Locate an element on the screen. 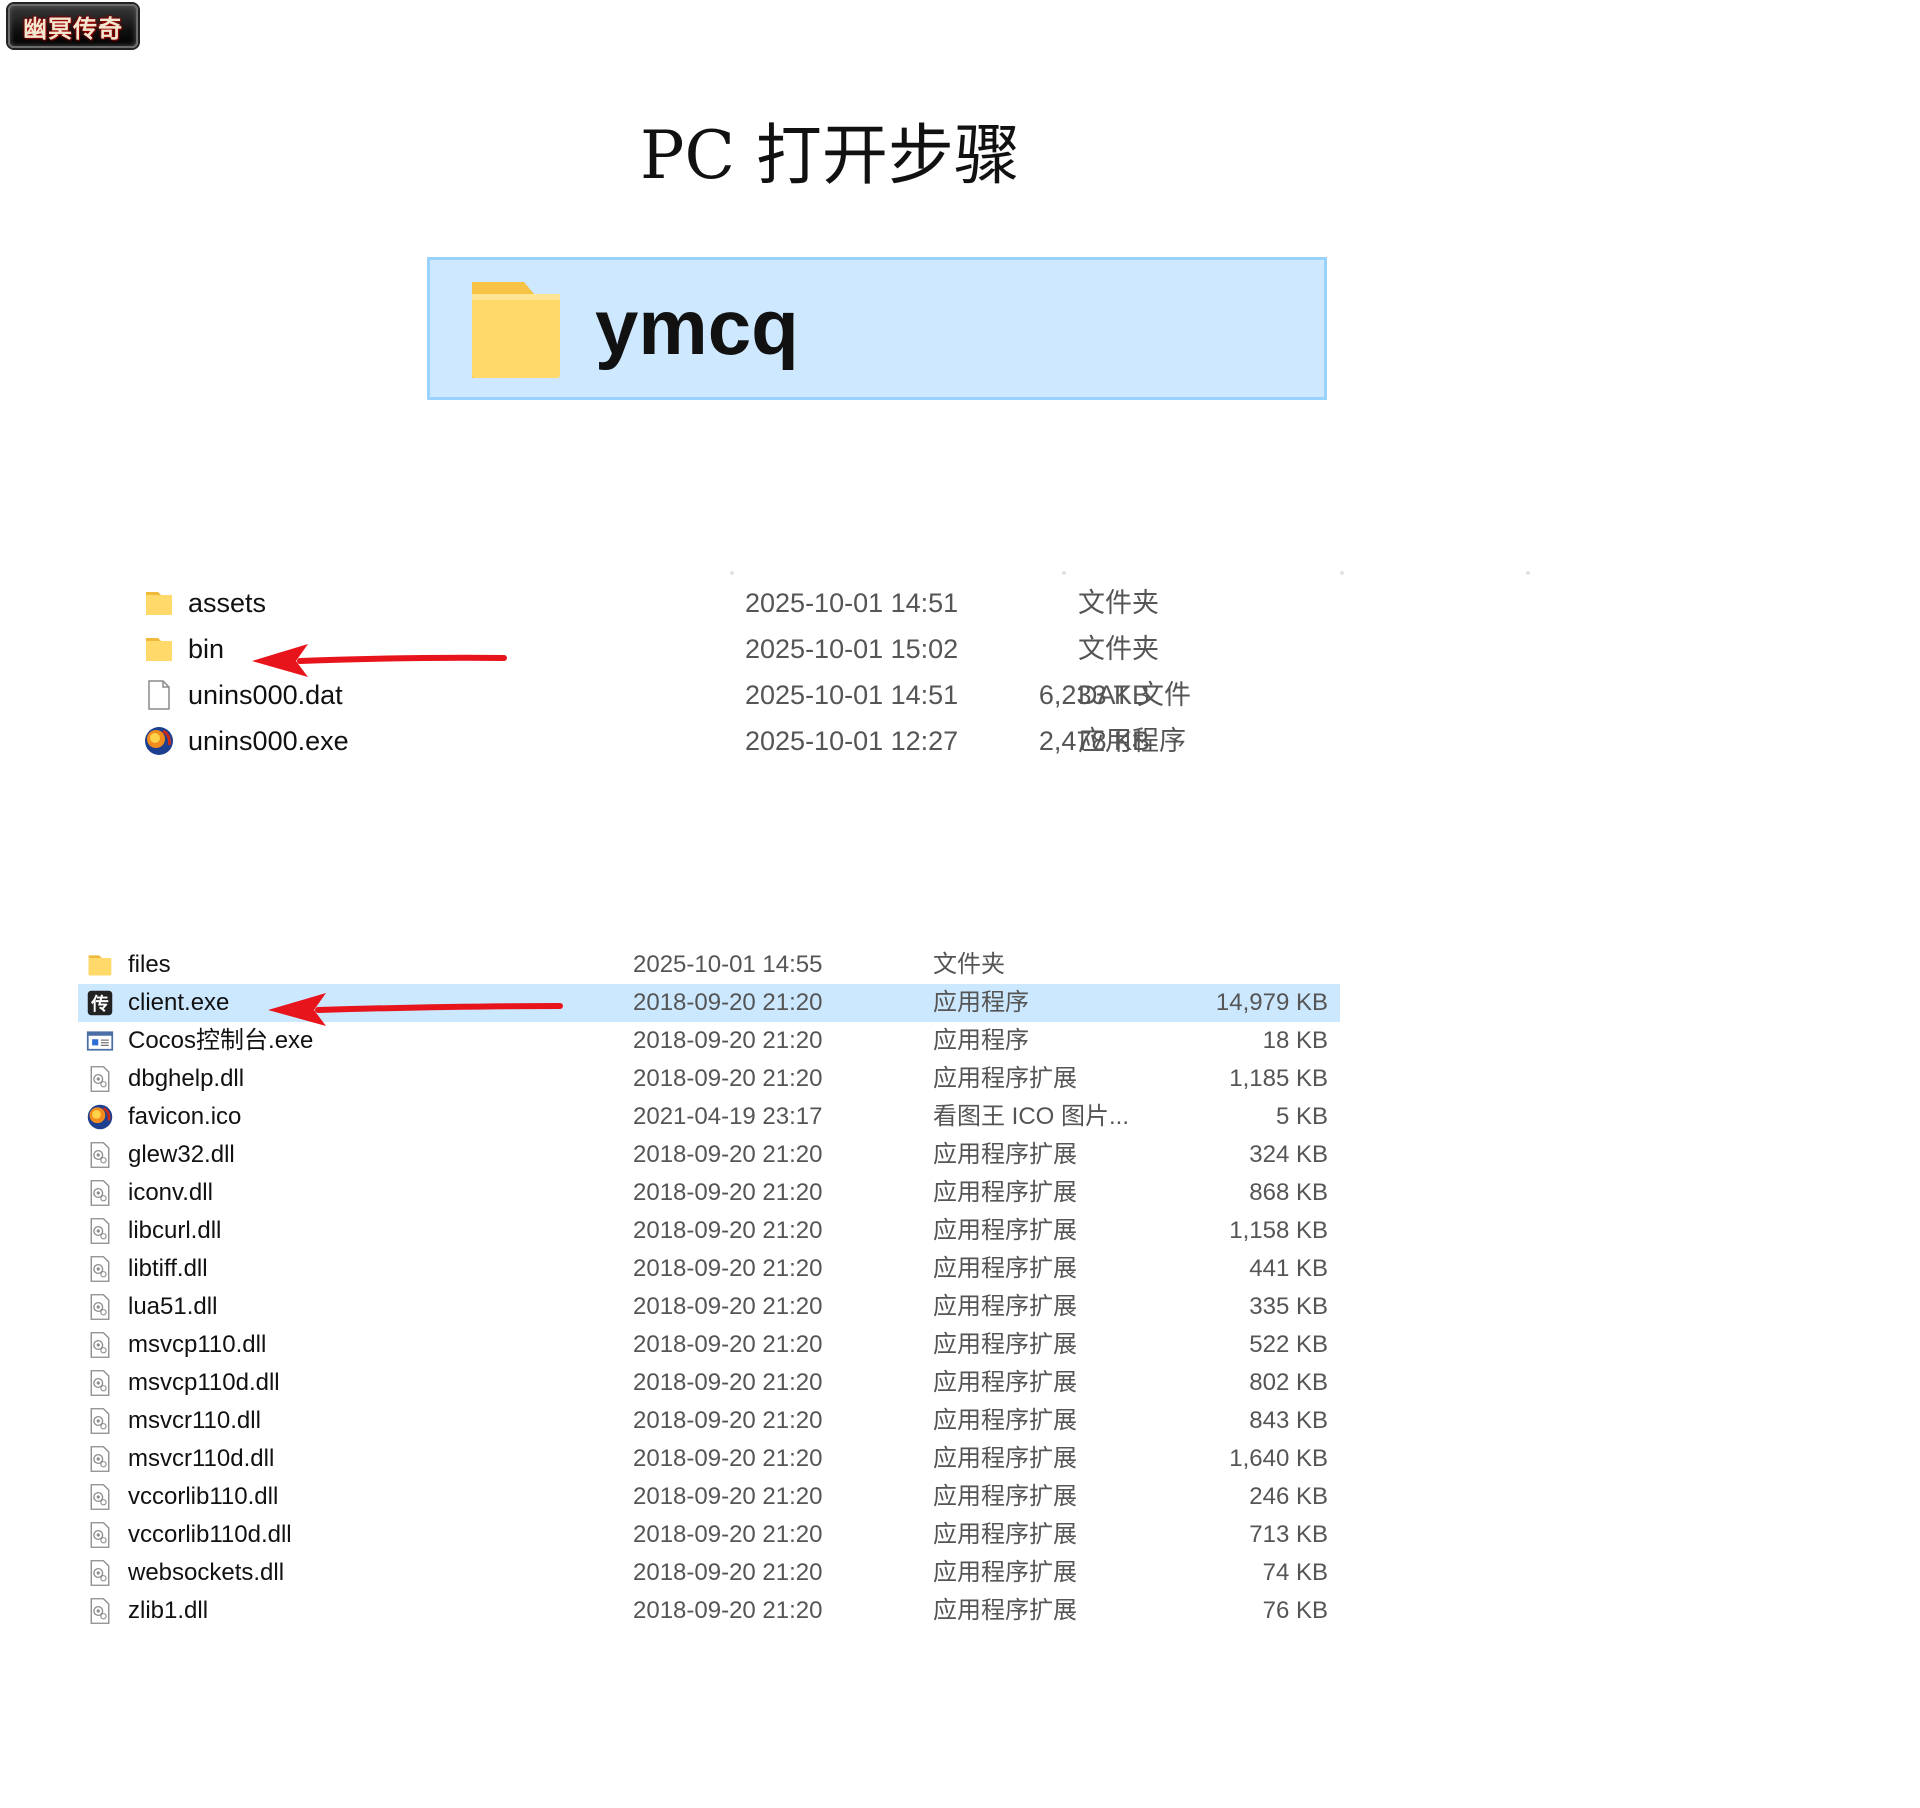 This screenshot has height=1808, width=1920. file-name: files is located at coordinates (149, 964).